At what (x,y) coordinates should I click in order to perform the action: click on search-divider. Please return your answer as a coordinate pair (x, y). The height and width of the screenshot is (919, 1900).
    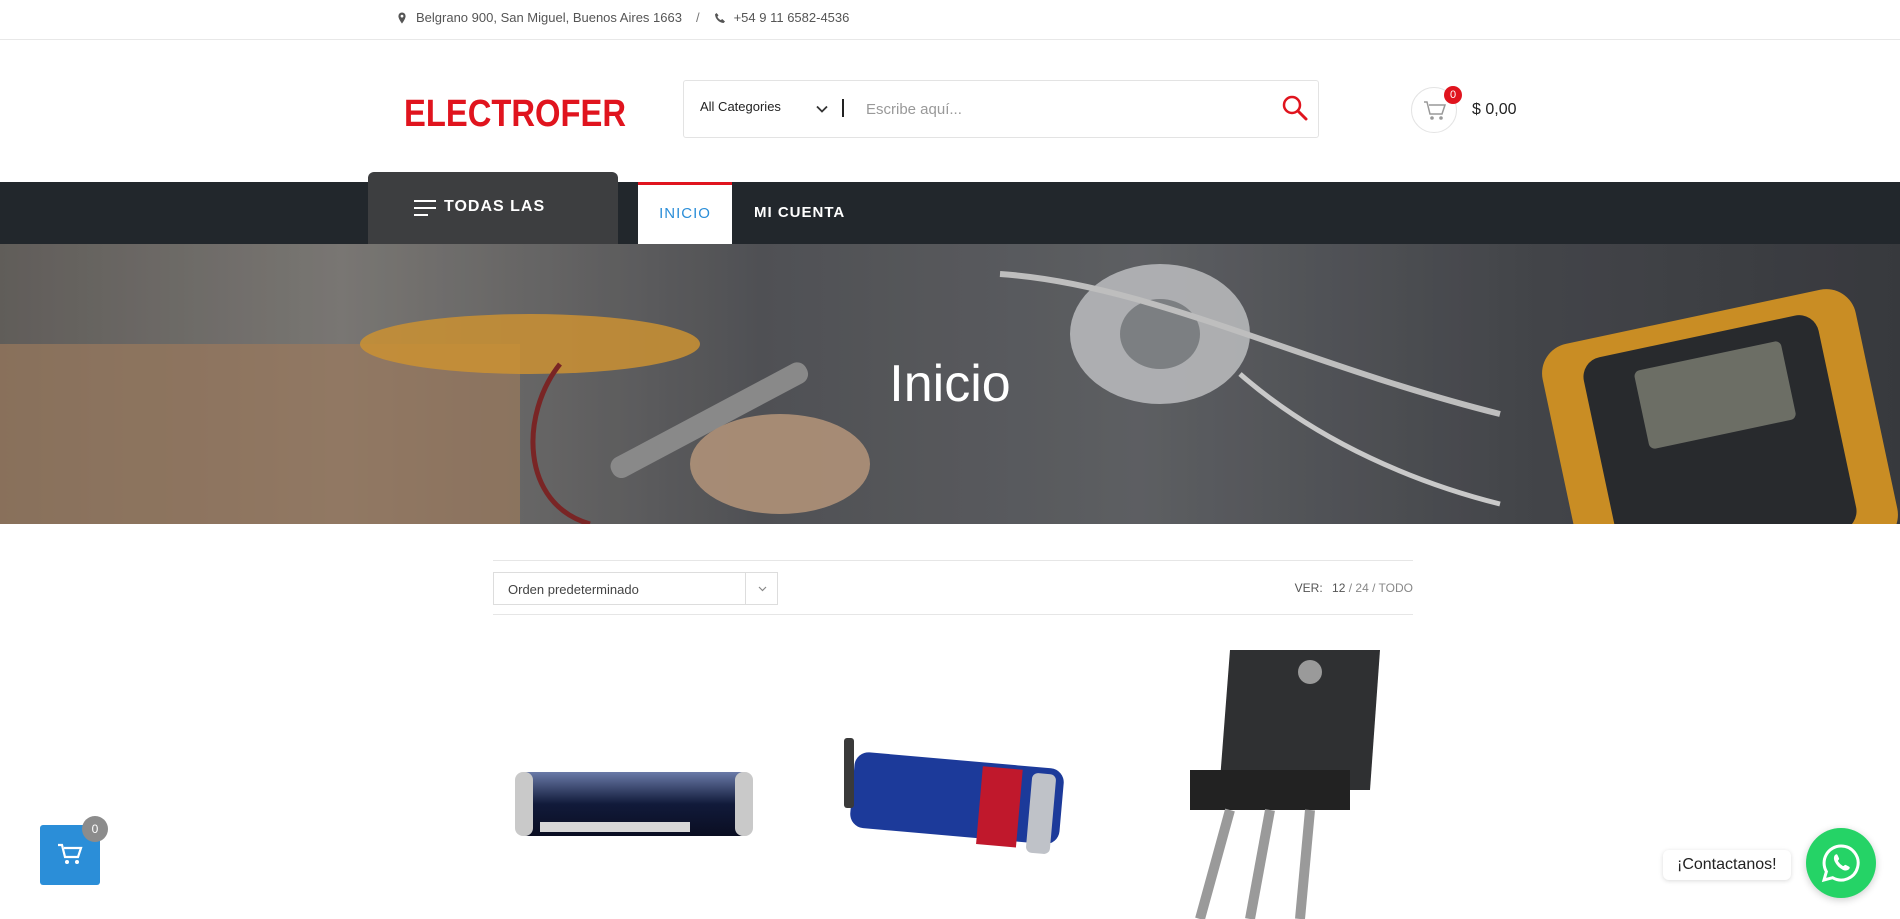
    Looking at the image, I should click on (843, 108).